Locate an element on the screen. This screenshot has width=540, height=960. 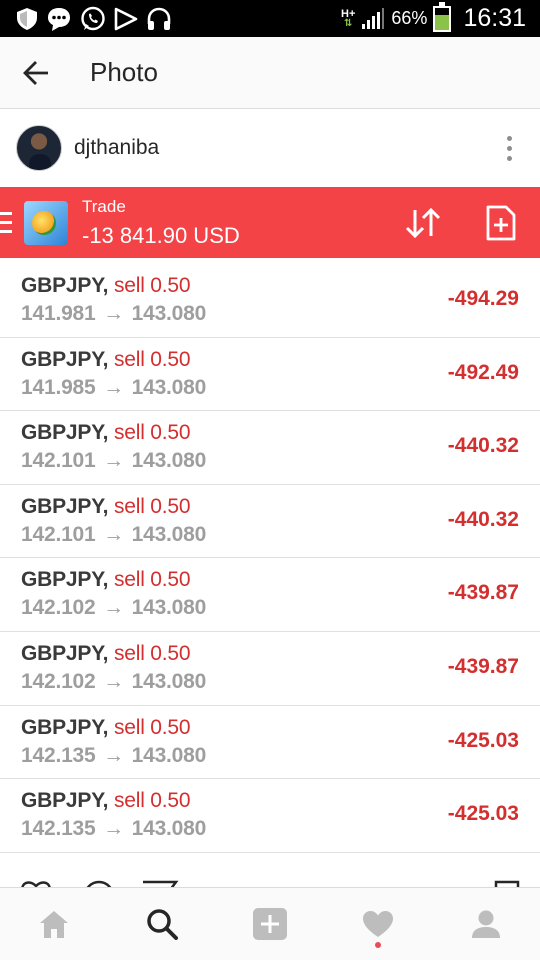
message-icon is located at coordinates (59, 19).